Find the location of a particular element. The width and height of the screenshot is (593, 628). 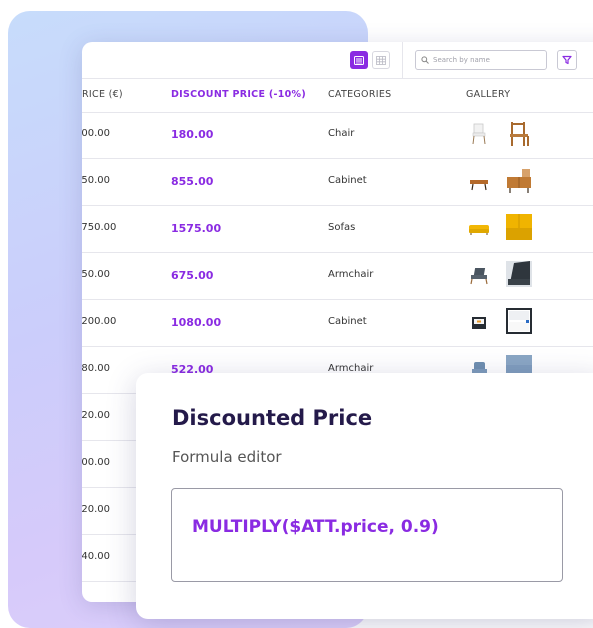

white-chair-thumbnail is located at coordinates (479, 134).